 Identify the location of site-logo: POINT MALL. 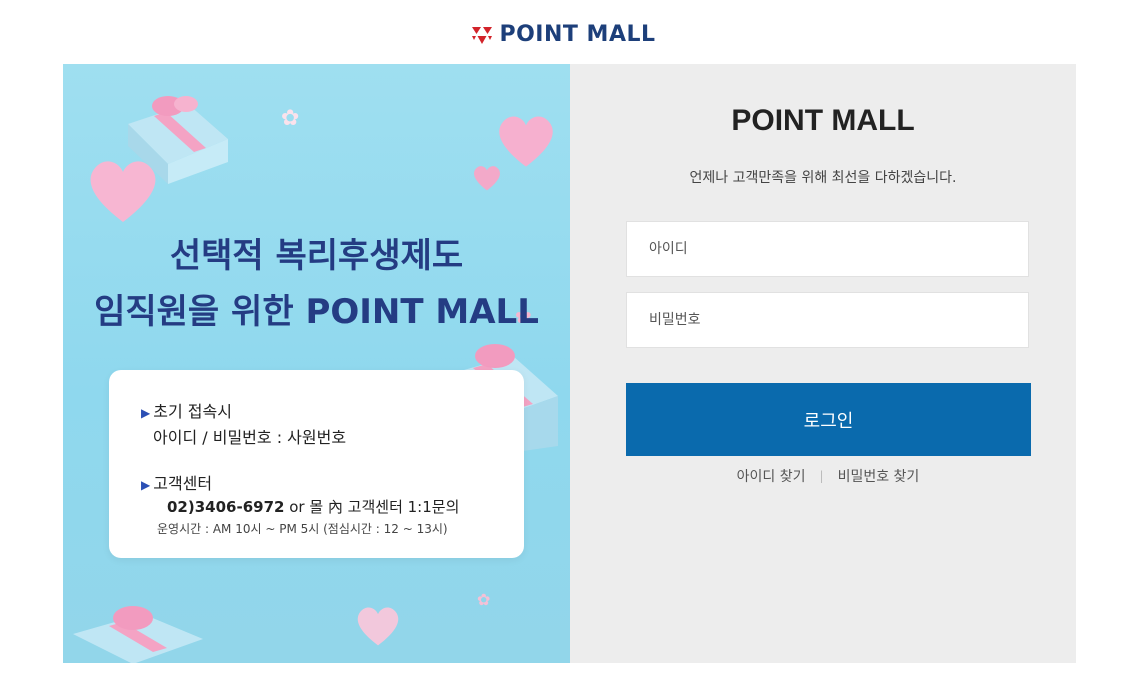
(563, 34).